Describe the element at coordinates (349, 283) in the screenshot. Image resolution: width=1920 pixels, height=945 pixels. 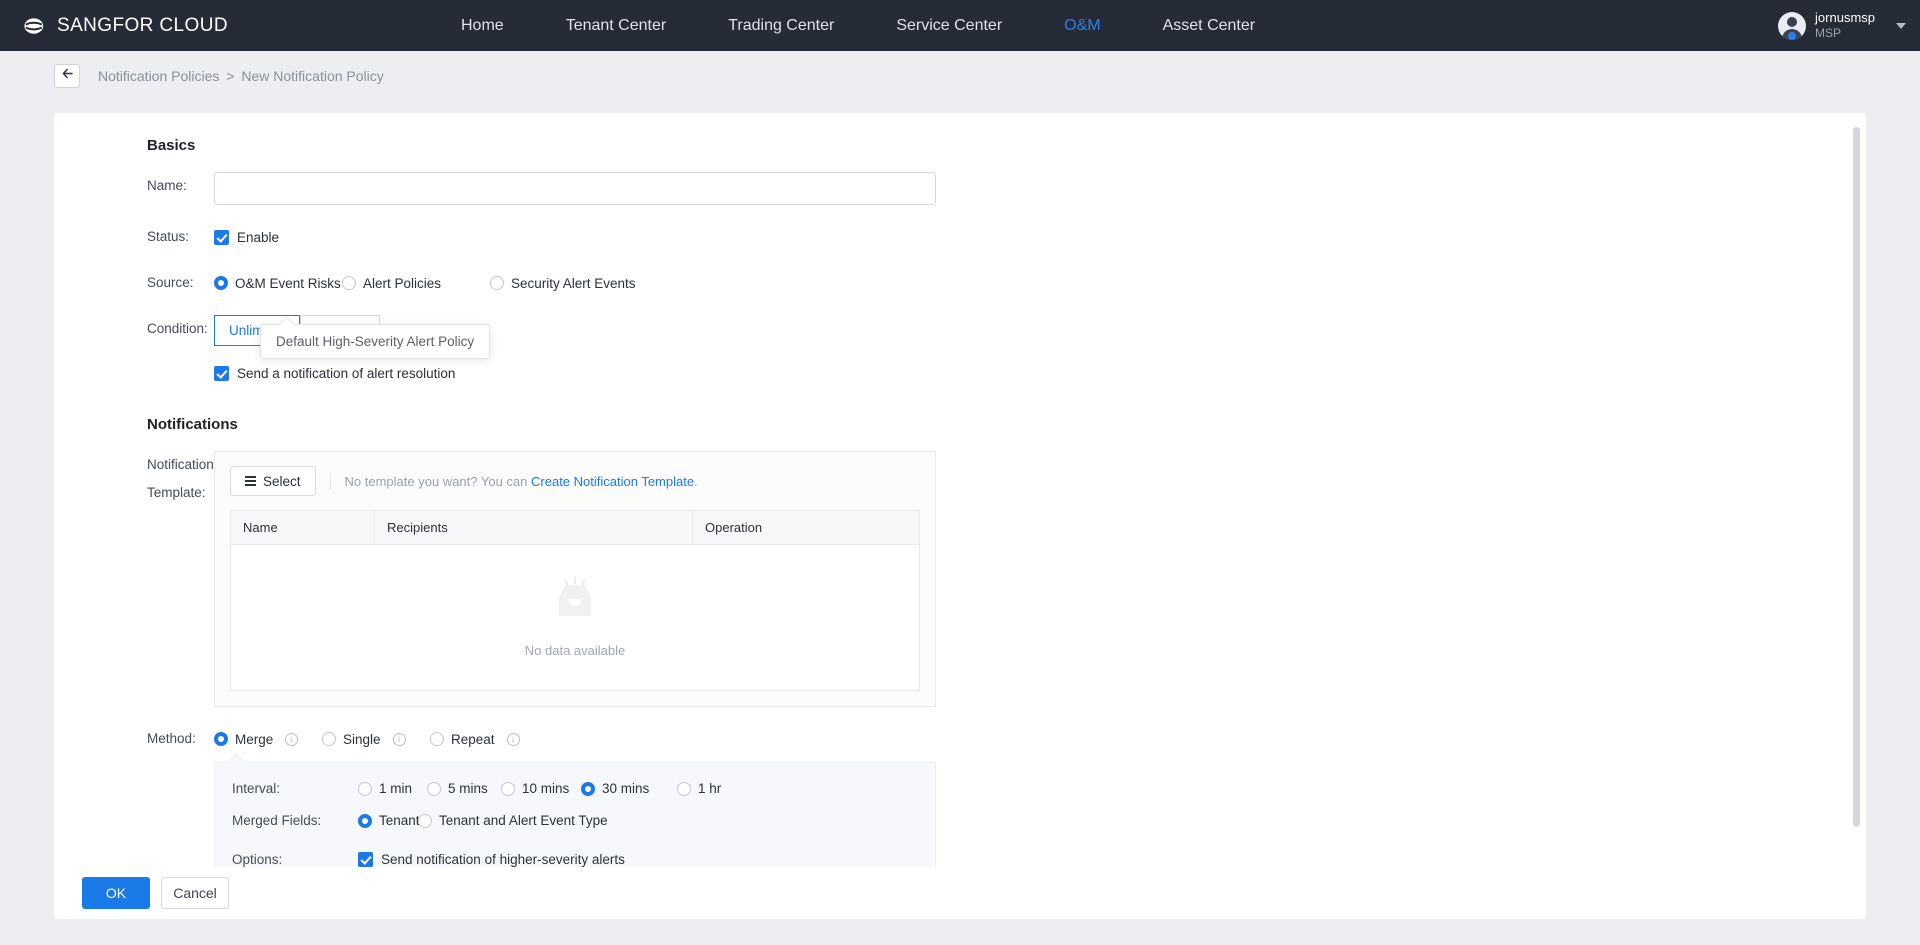
I see `source-radio-alert-policies` at that location.